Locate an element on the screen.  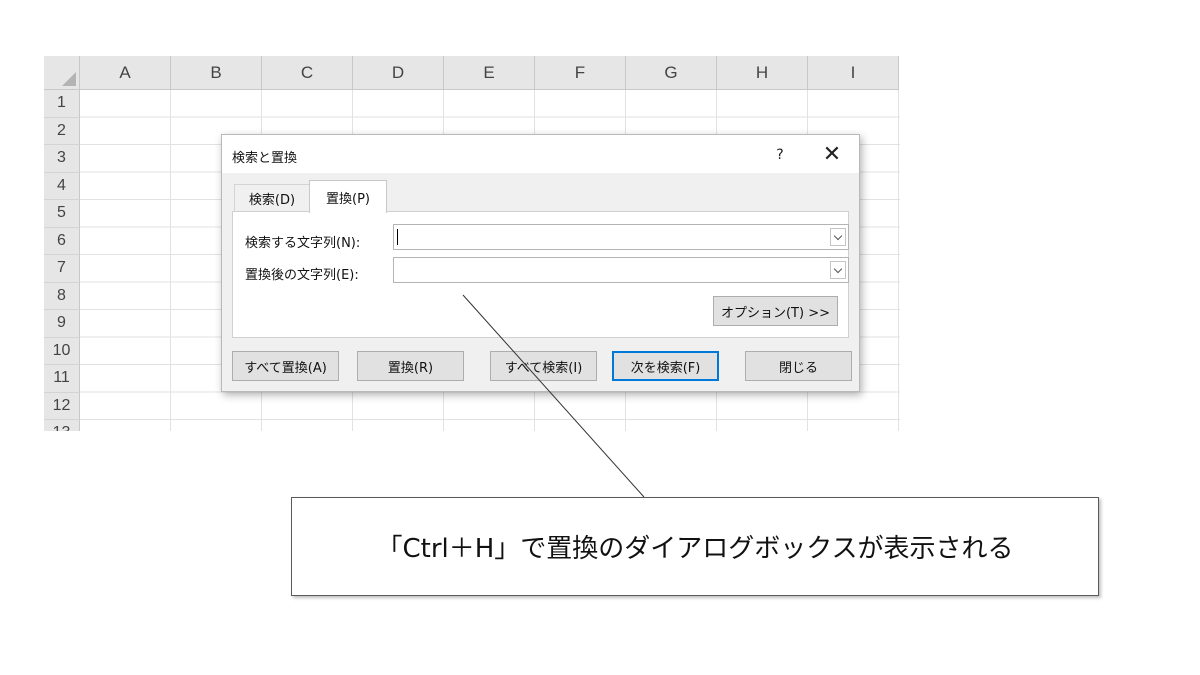
row-header-4: 4 is located at coordinates (62, 186).